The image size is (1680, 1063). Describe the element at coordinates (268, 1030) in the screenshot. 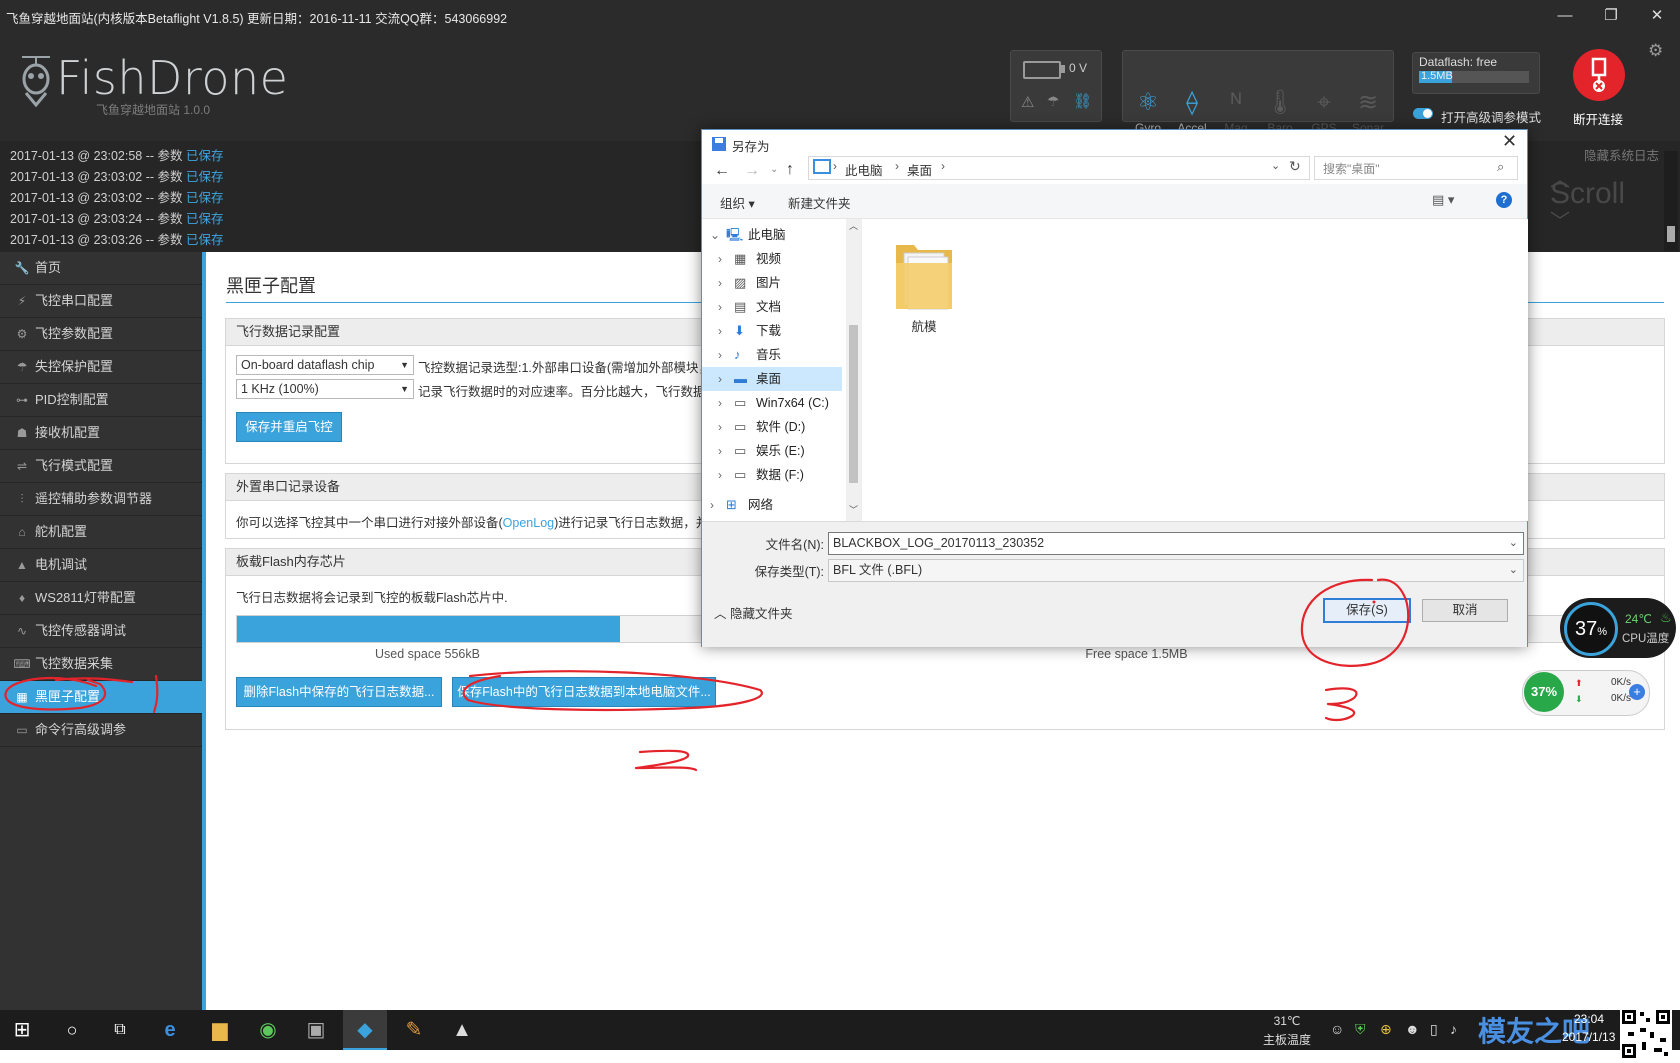

I see `green-app-icon: ◉` at that location.